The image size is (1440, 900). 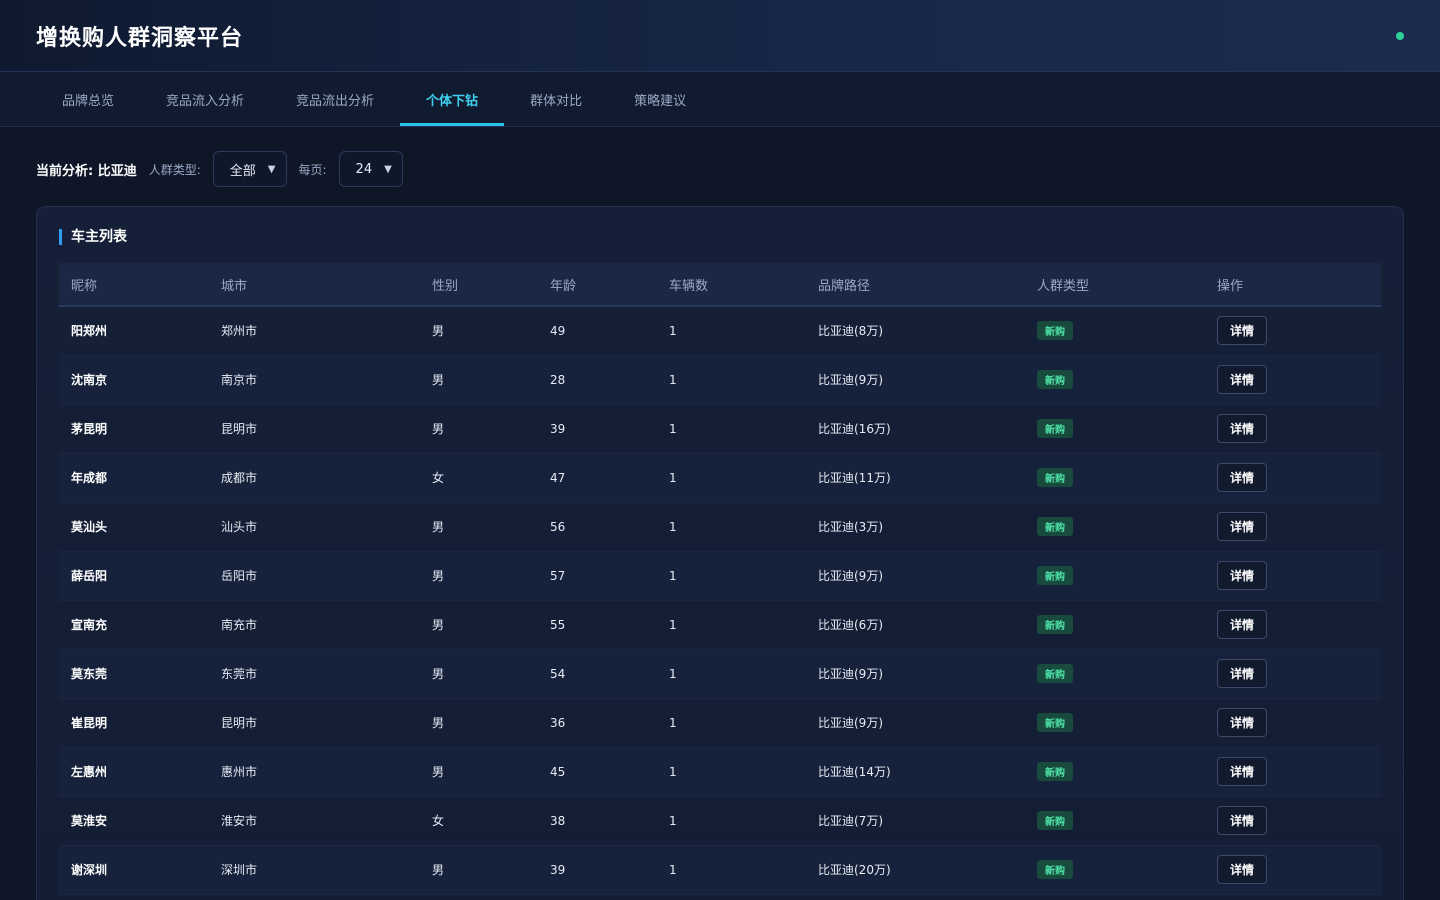 I want to click on cell-nickname: 宣南充, so click(x=134, y=625).